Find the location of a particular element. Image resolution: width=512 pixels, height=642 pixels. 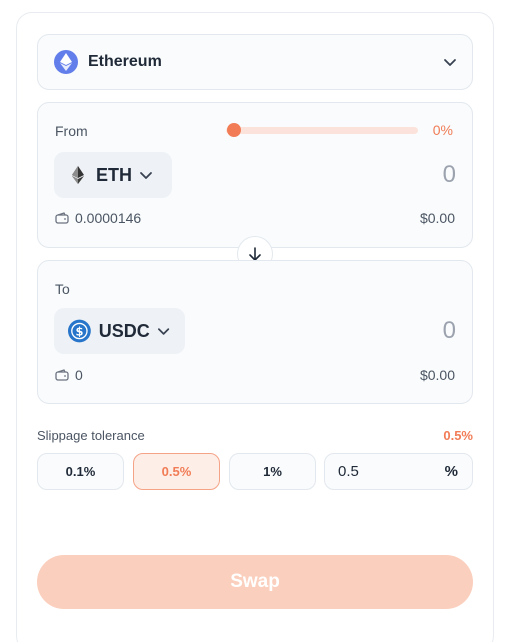

from-balance-row: 0.0000146 $0.00 is located at coordinates (255, 218).